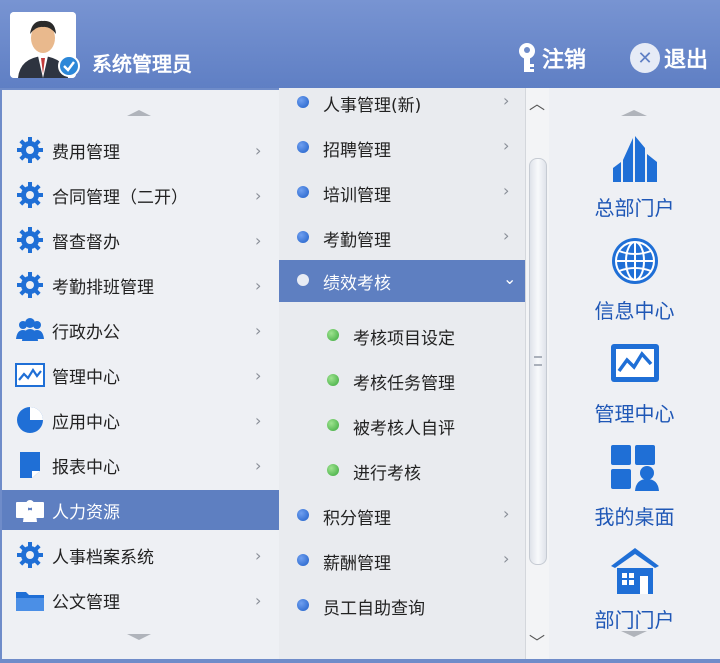 The width and height of the screenshot is (720, 663). I want to click on mid-item-self-service: 员工自助查询, so click(402, 605).